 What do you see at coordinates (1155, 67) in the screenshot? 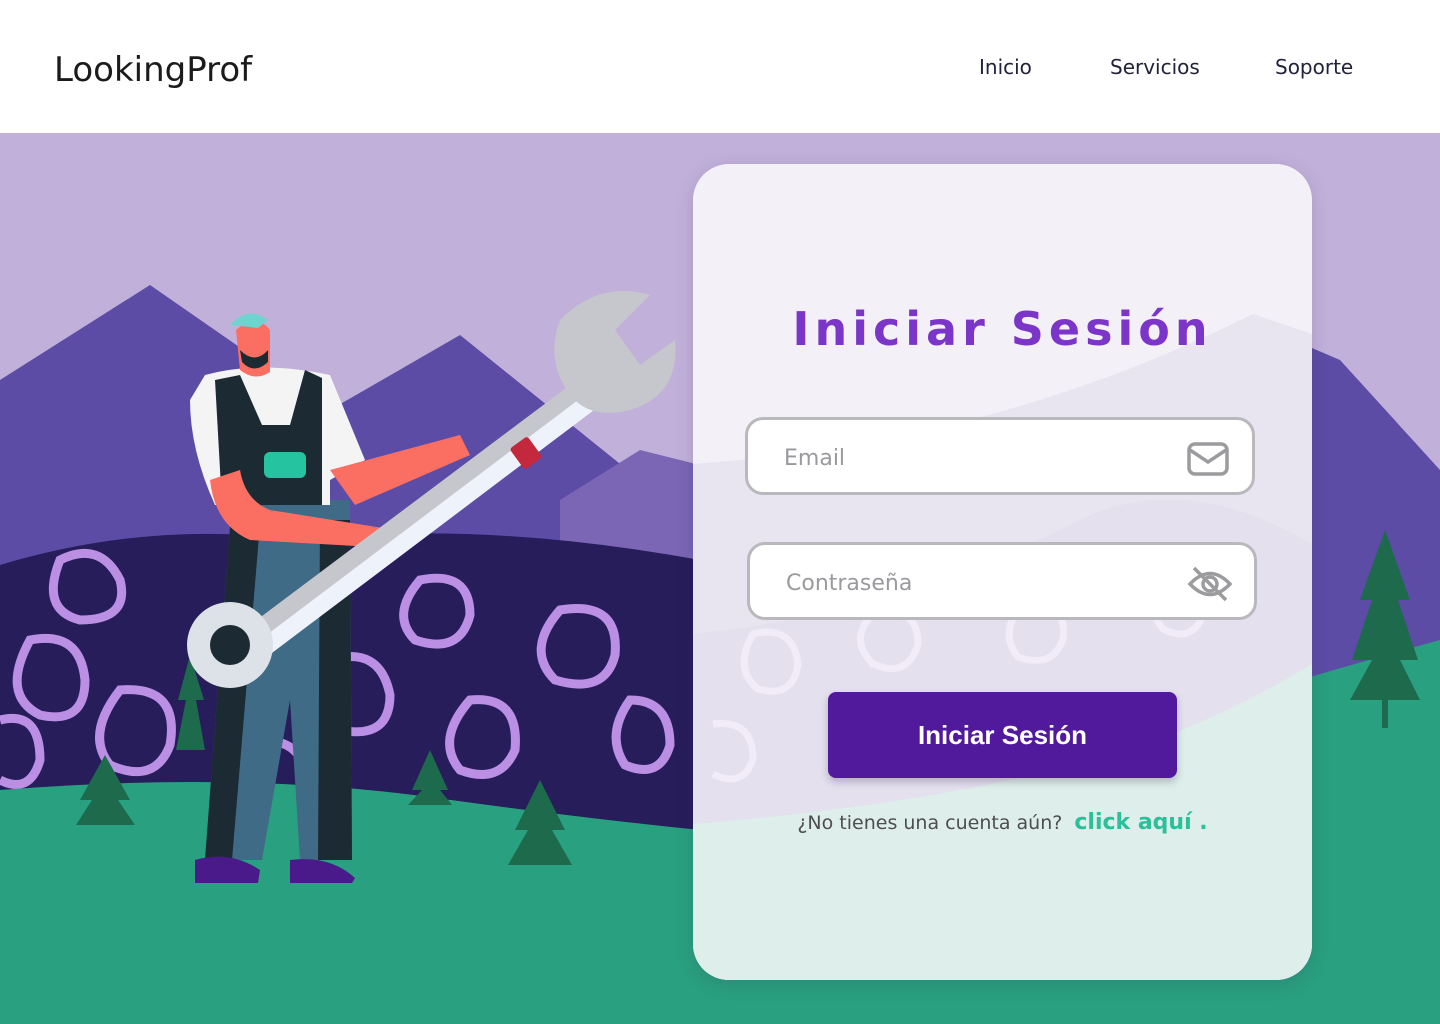
I see `nav-link-servicios: Servicios` at bounding box center [1155, 67].